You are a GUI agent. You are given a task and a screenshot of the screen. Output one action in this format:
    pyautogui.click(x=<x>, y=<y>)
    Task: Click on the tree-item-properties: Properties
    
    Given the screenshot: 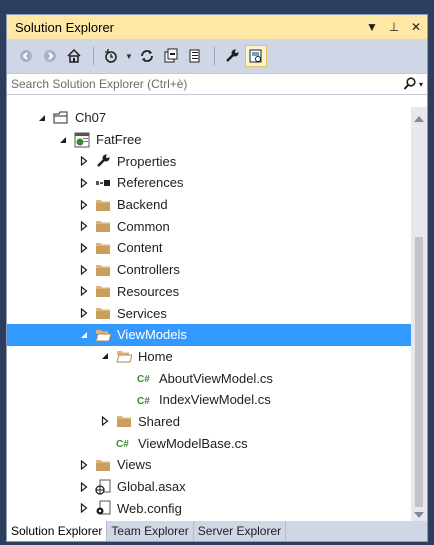 What is the action you would take?
    pyautogui.click(x=209, y=161)
    